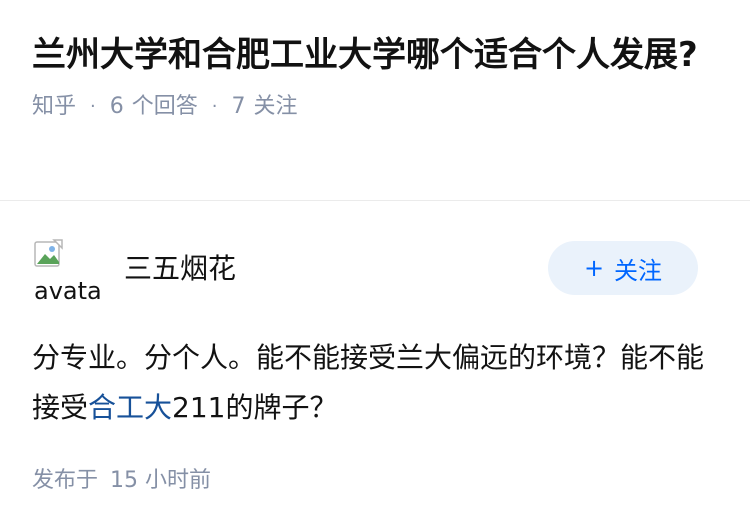 This screenshot has width=750, height=532. What do you see at coordinates (276, 107) in the screenshot?
I see `follow-count-label: 关注` at bounding box center [276, 107].